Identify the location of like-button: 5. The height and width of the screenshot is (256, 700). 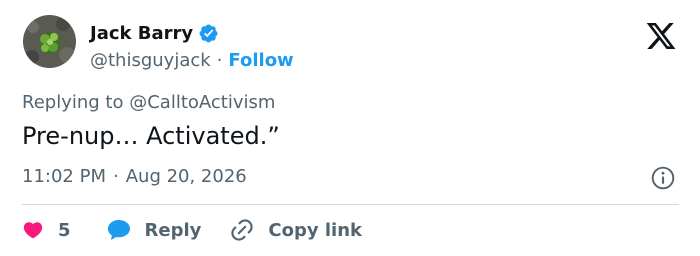
(46, 230).